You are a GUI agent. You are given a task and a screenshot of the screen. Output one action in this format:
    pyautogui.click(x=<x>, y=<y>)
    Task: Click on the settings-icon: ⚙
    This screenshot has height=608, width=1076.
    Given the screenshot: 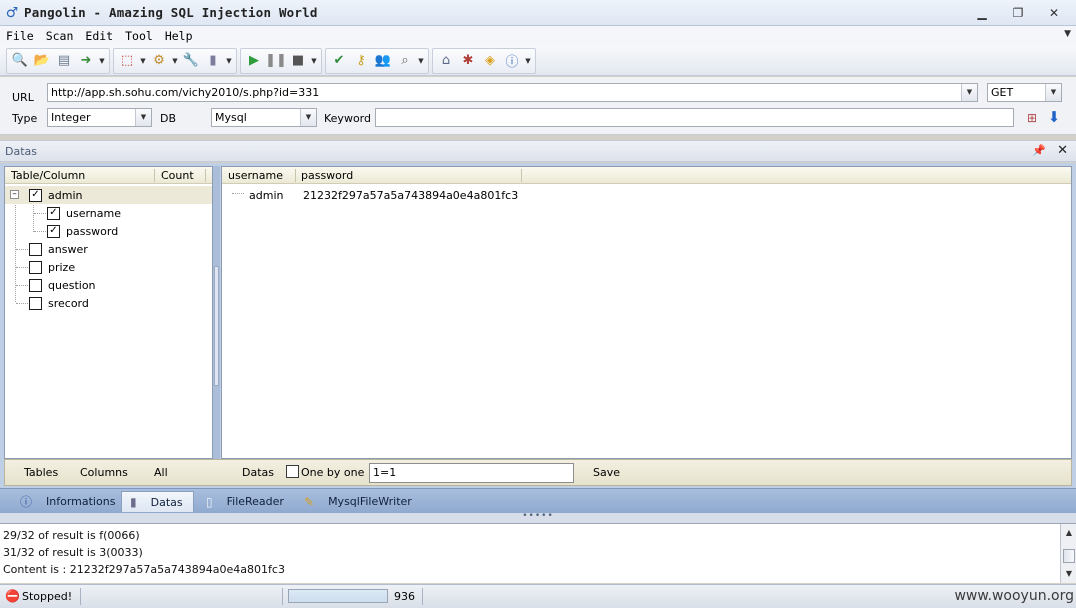 What is the action you would take?
    pyautogui.click(x=159, y=61)
    